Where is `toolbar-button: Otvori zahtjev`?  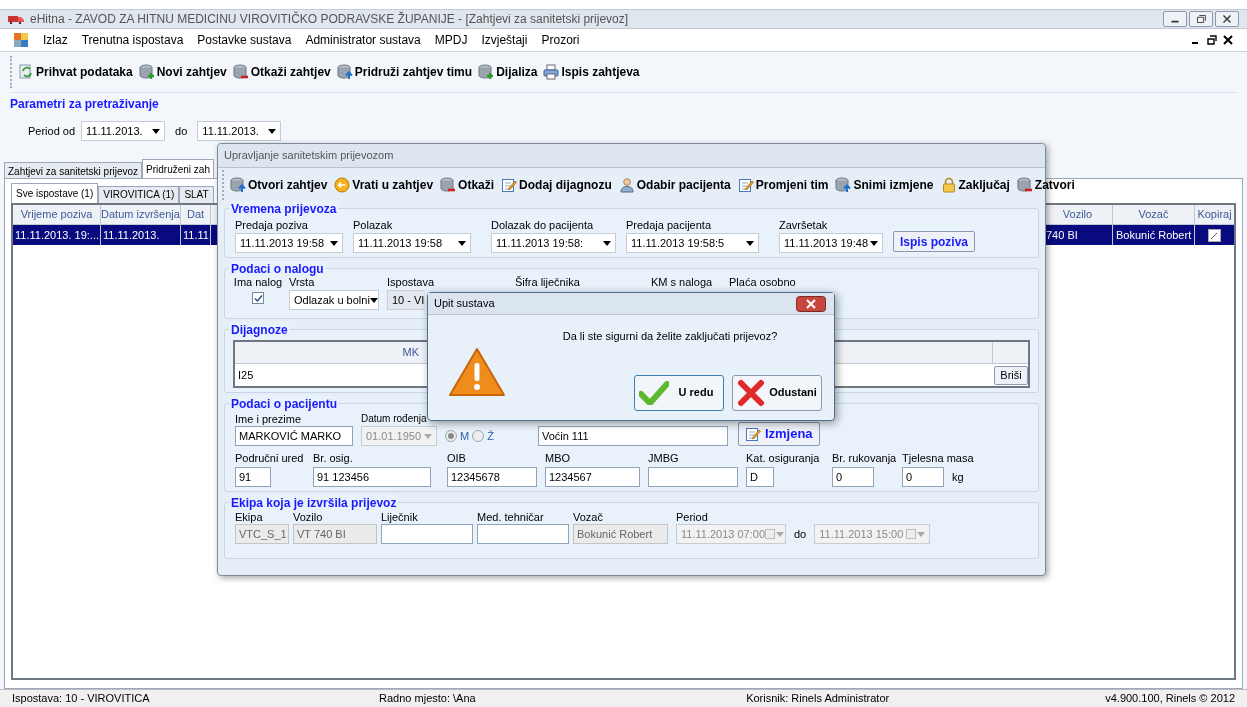 toolbar-button: Otvori zahtjev is located at coordinates (279, 185).